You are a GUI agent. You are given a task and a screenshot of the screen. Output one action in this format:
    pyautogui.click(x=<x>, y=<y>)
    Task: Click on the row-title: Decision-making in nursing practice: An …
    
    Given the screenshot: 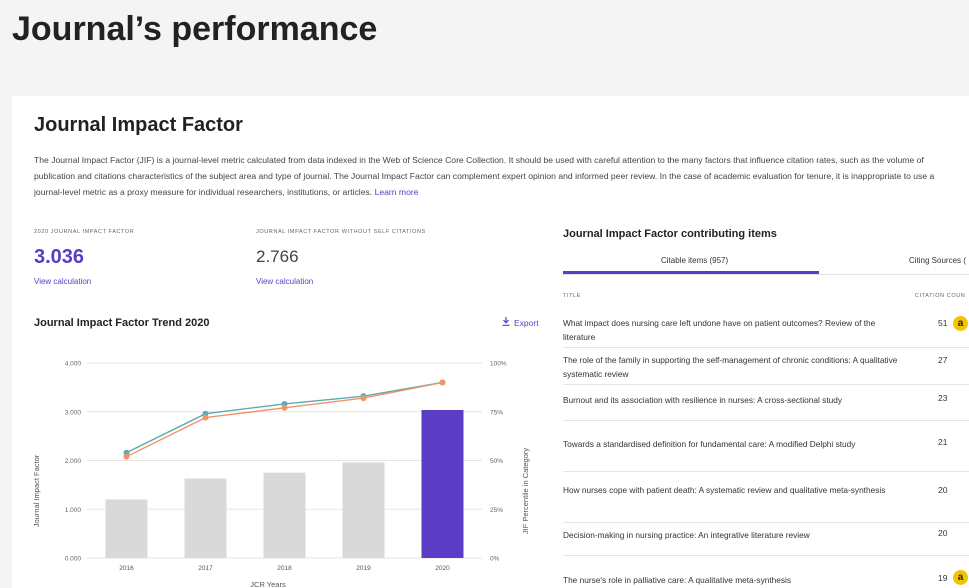 What is the action you would take?
    pyautogui.click(x=733, y=535)
    